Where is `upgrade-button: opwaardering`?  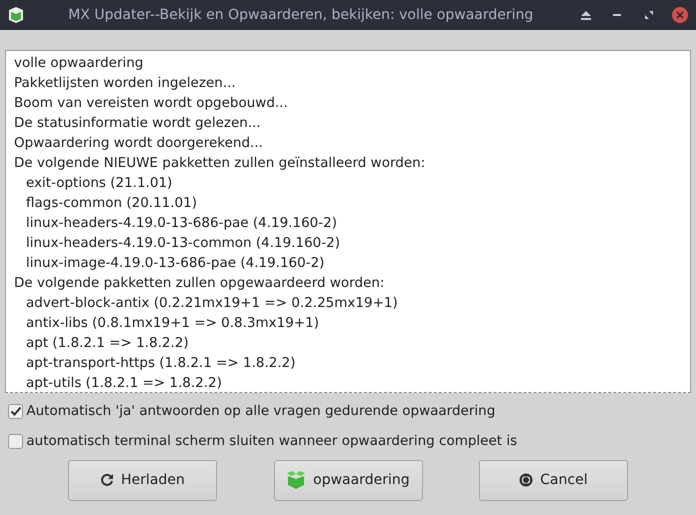 upgrade-button: opwaardering is located at coordinates (348, 480).